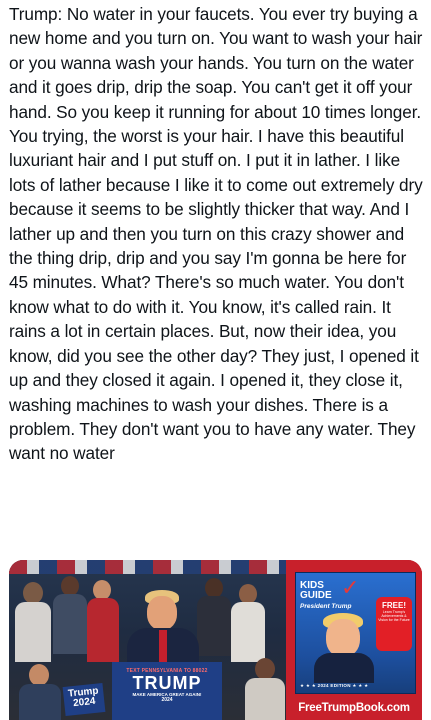  What do you see at coordinates (350, 587) in the screenshot?
I see `checkmark-icon: ✓` at bounding box center [350, 587].